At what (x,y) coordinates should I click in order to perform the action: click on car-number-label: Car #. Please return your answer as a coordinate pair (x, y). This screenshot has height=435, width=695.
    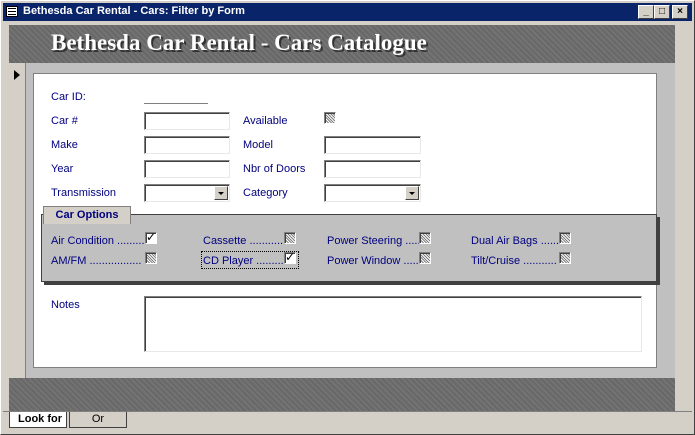
    Looking at the image, I should click on (64, 121).